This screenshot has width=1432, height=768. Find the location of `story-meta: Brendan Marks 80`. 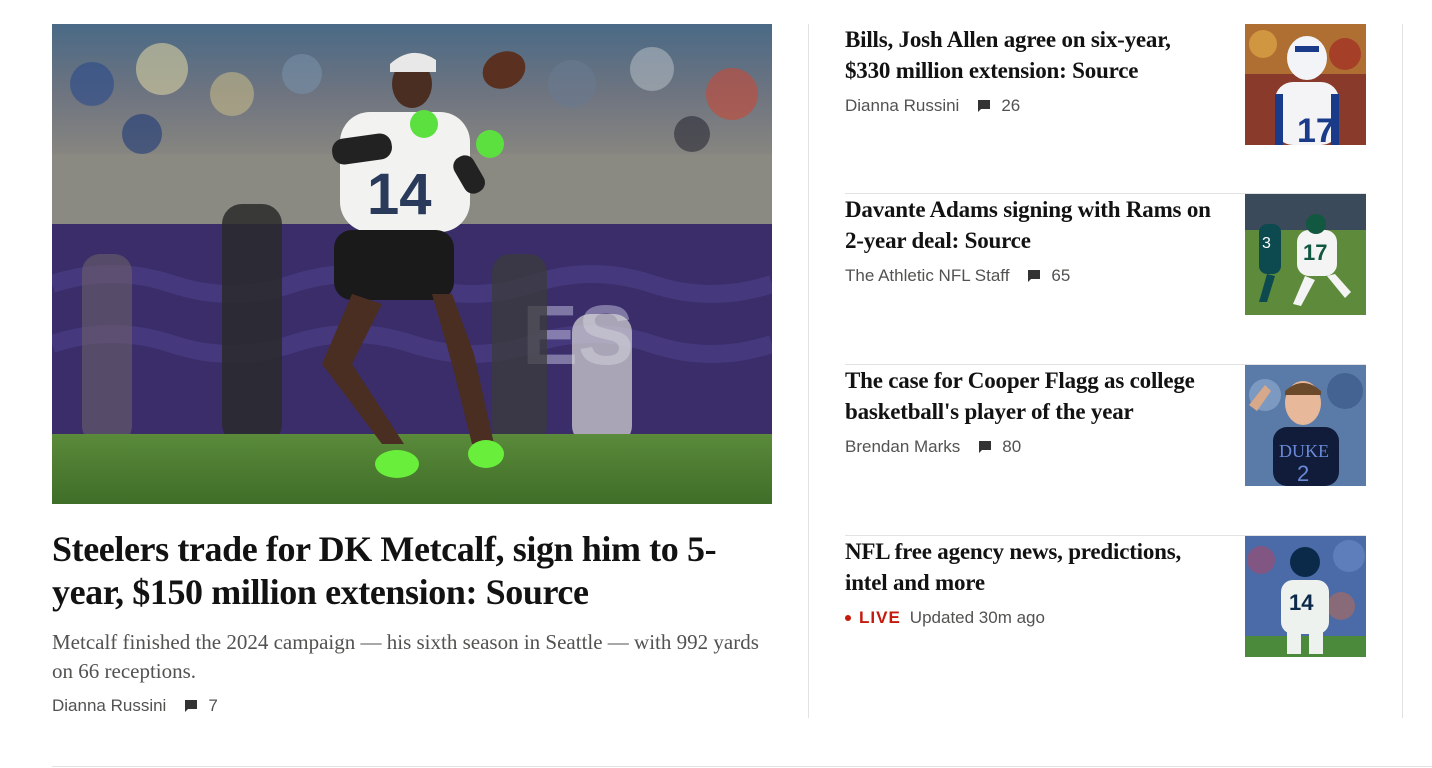

story-meta: Brendan Marks 80 is located at coordinates (1030, 447).